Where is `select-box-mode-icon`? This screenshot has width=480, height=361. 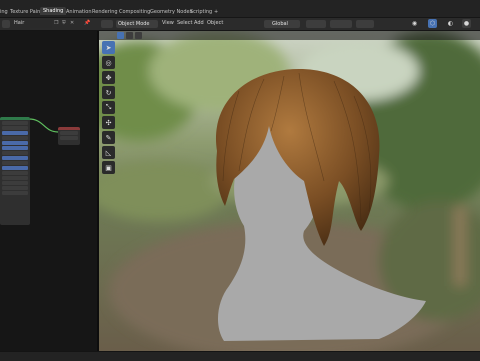
select-box-mode-icon is located at coordinates (120, 35).